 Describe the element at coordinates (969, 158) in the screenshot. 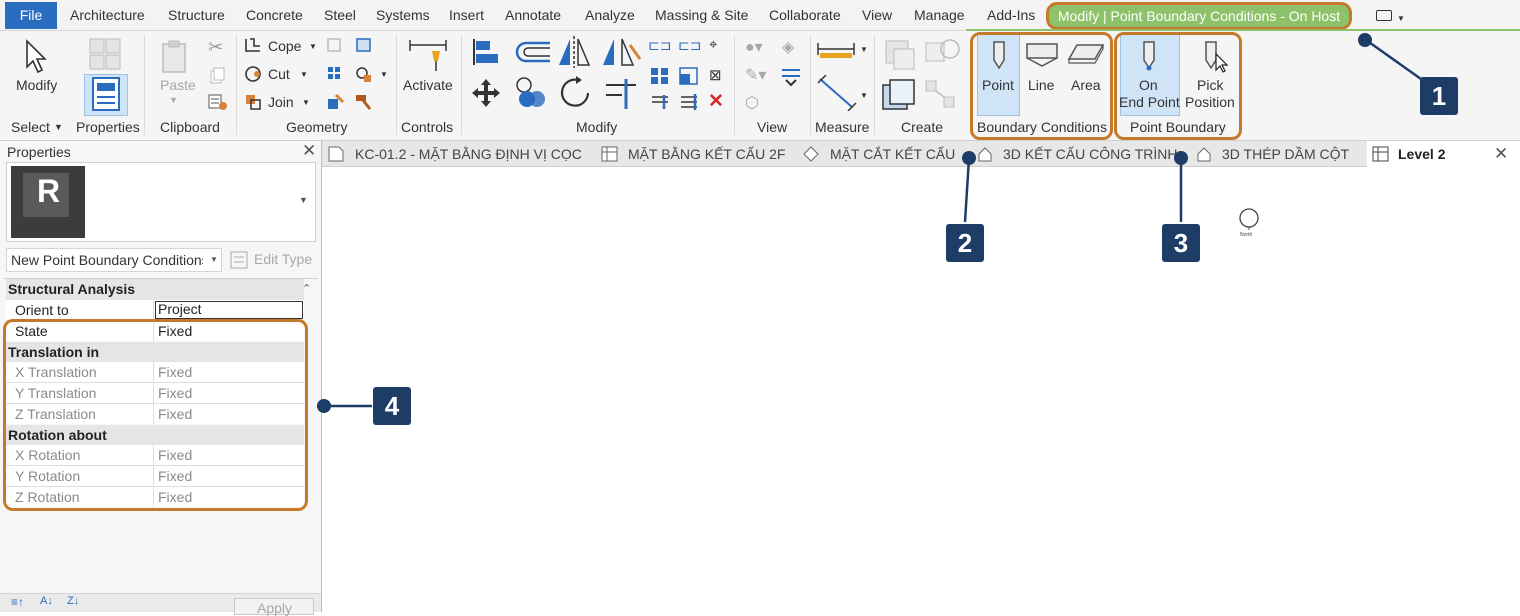

I see `callout-2-dot` at that location.